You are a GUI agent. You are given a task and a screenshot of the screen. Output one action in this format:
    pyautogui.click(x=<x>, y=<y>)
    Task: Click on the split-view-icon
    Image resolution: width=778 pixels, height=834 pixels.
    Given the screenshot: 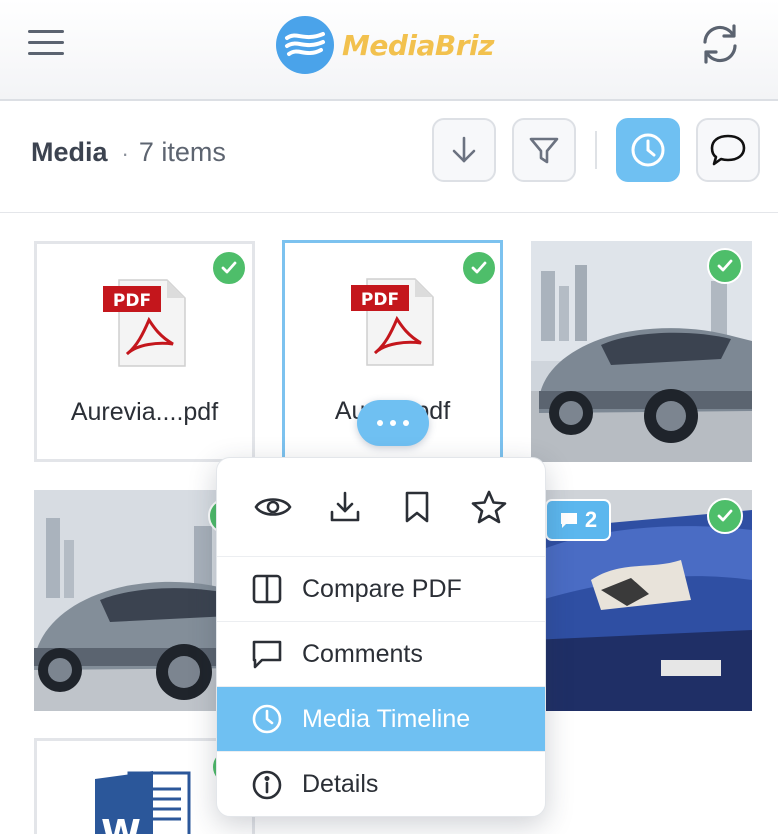 What is the action you would take?
    pyautogui.click(x=267, y=589)
    